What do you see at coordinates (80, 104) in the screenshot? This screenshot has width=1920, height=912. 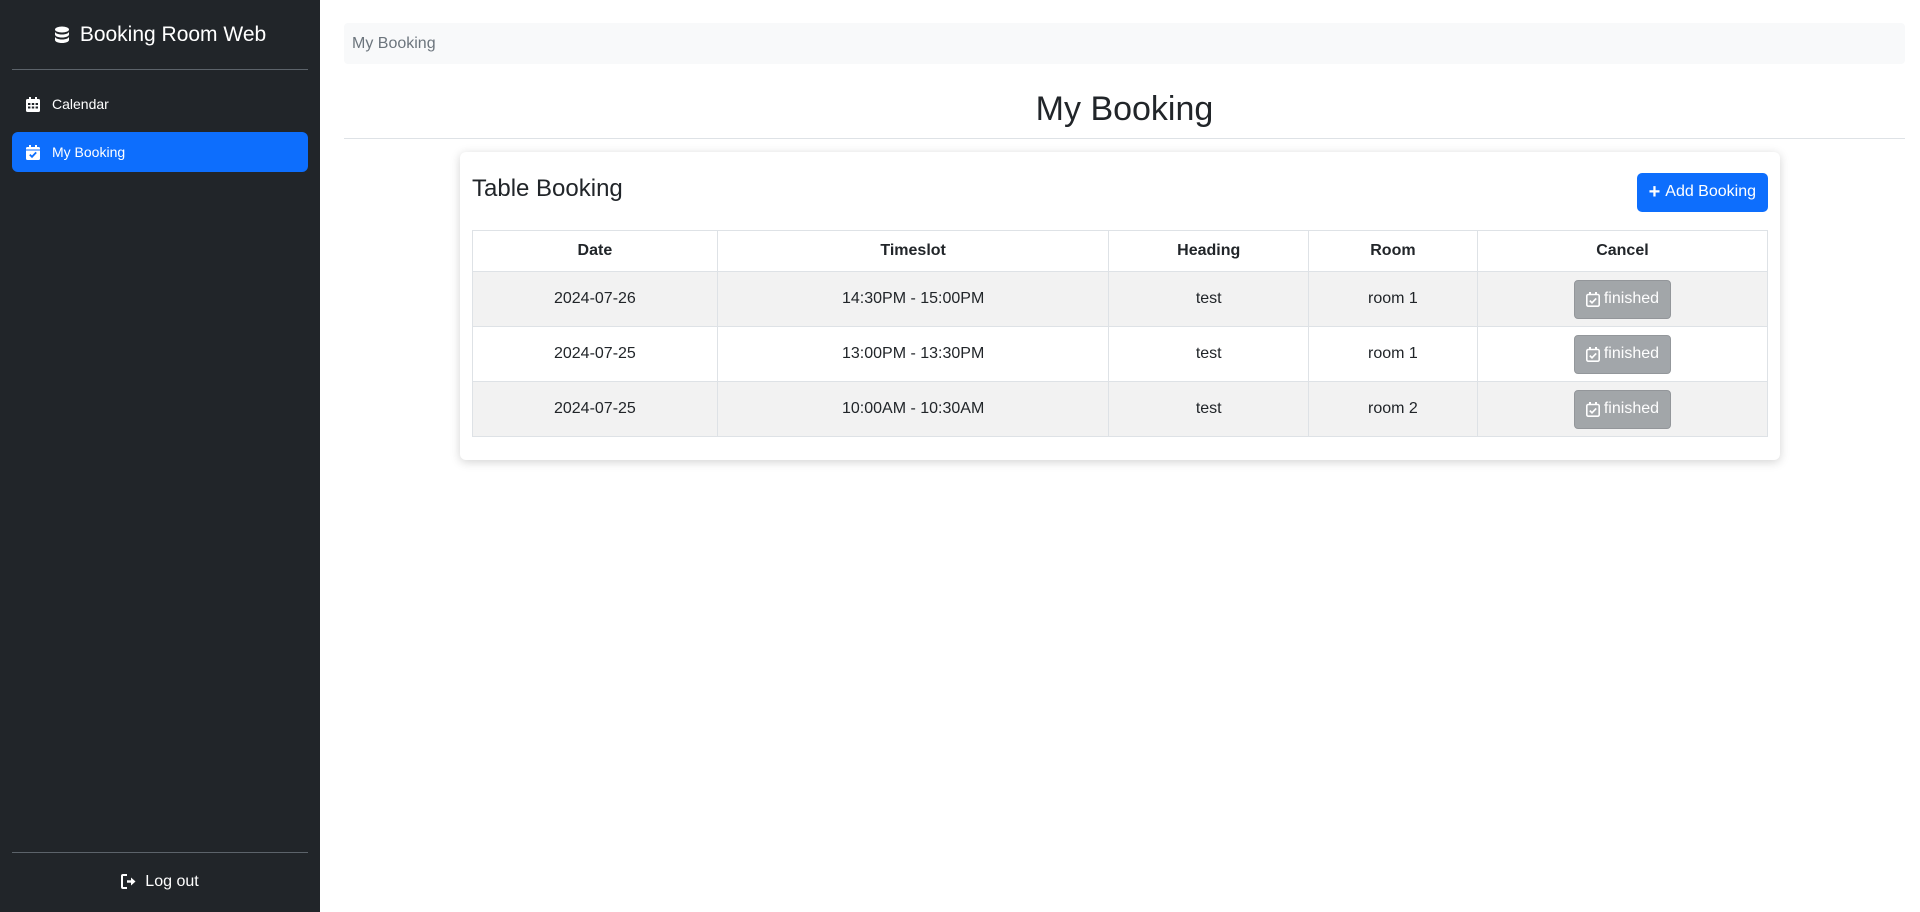 I see `sidebar-item-label: Calendar` at bounding box center [80, 104].